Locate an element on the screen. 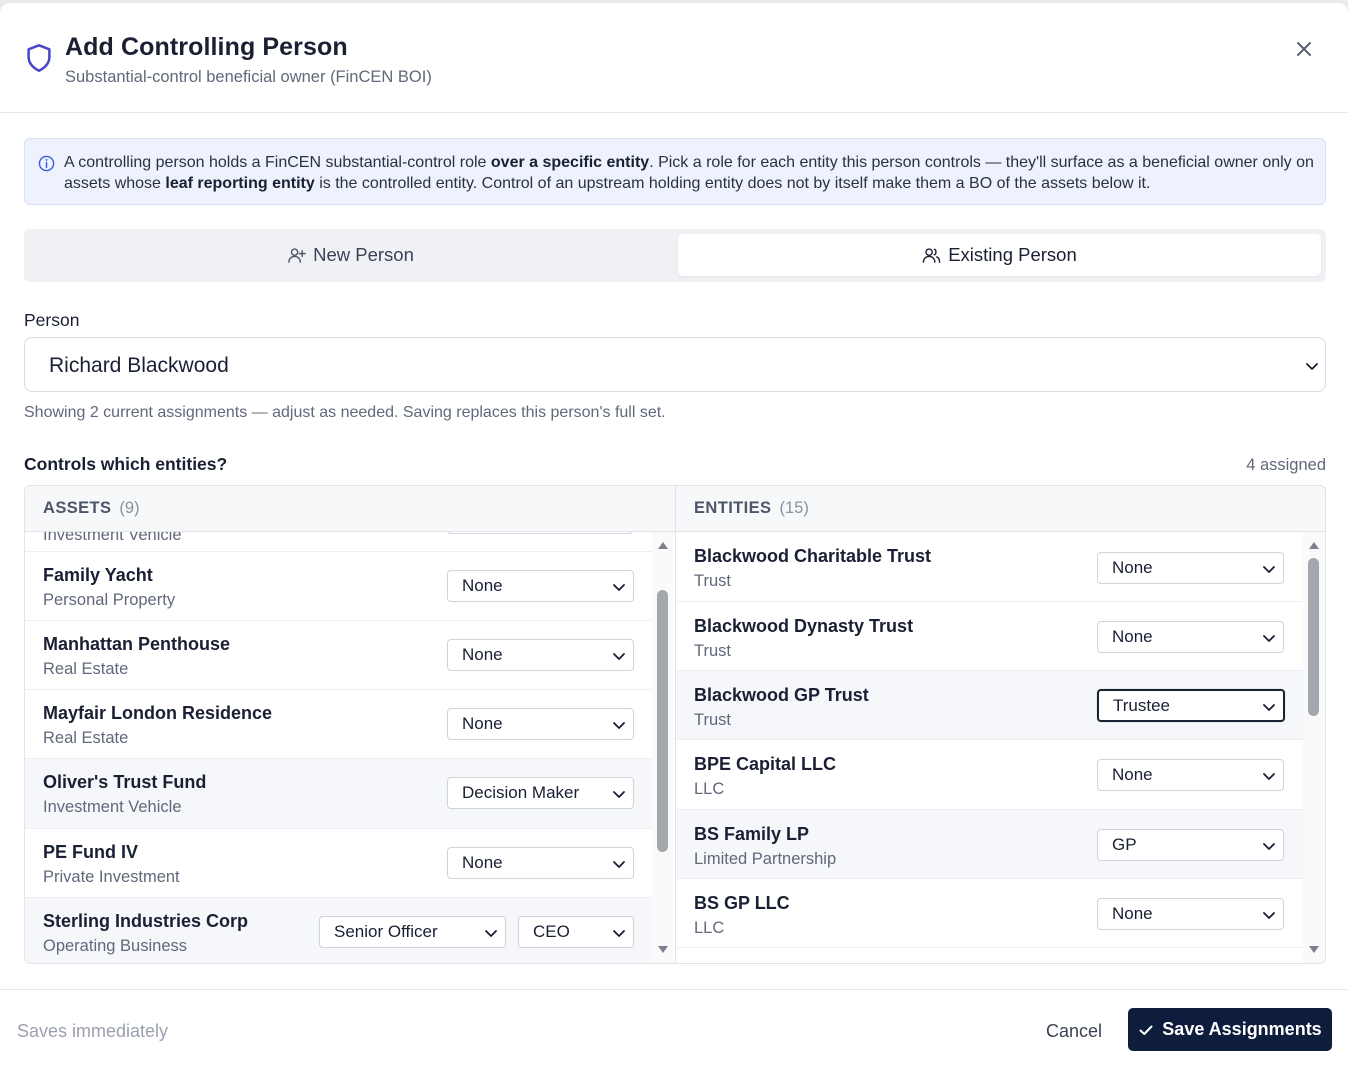  list-item: Investment Vehicle is located at coordinates (338, 542).